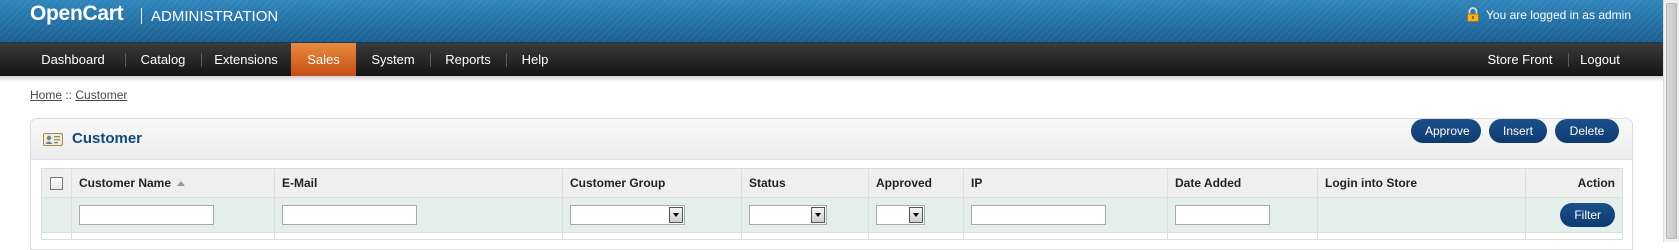 This screenshot has height=250, width=1679. I want to click on column-header-ip: IP, so click(1065, 183).